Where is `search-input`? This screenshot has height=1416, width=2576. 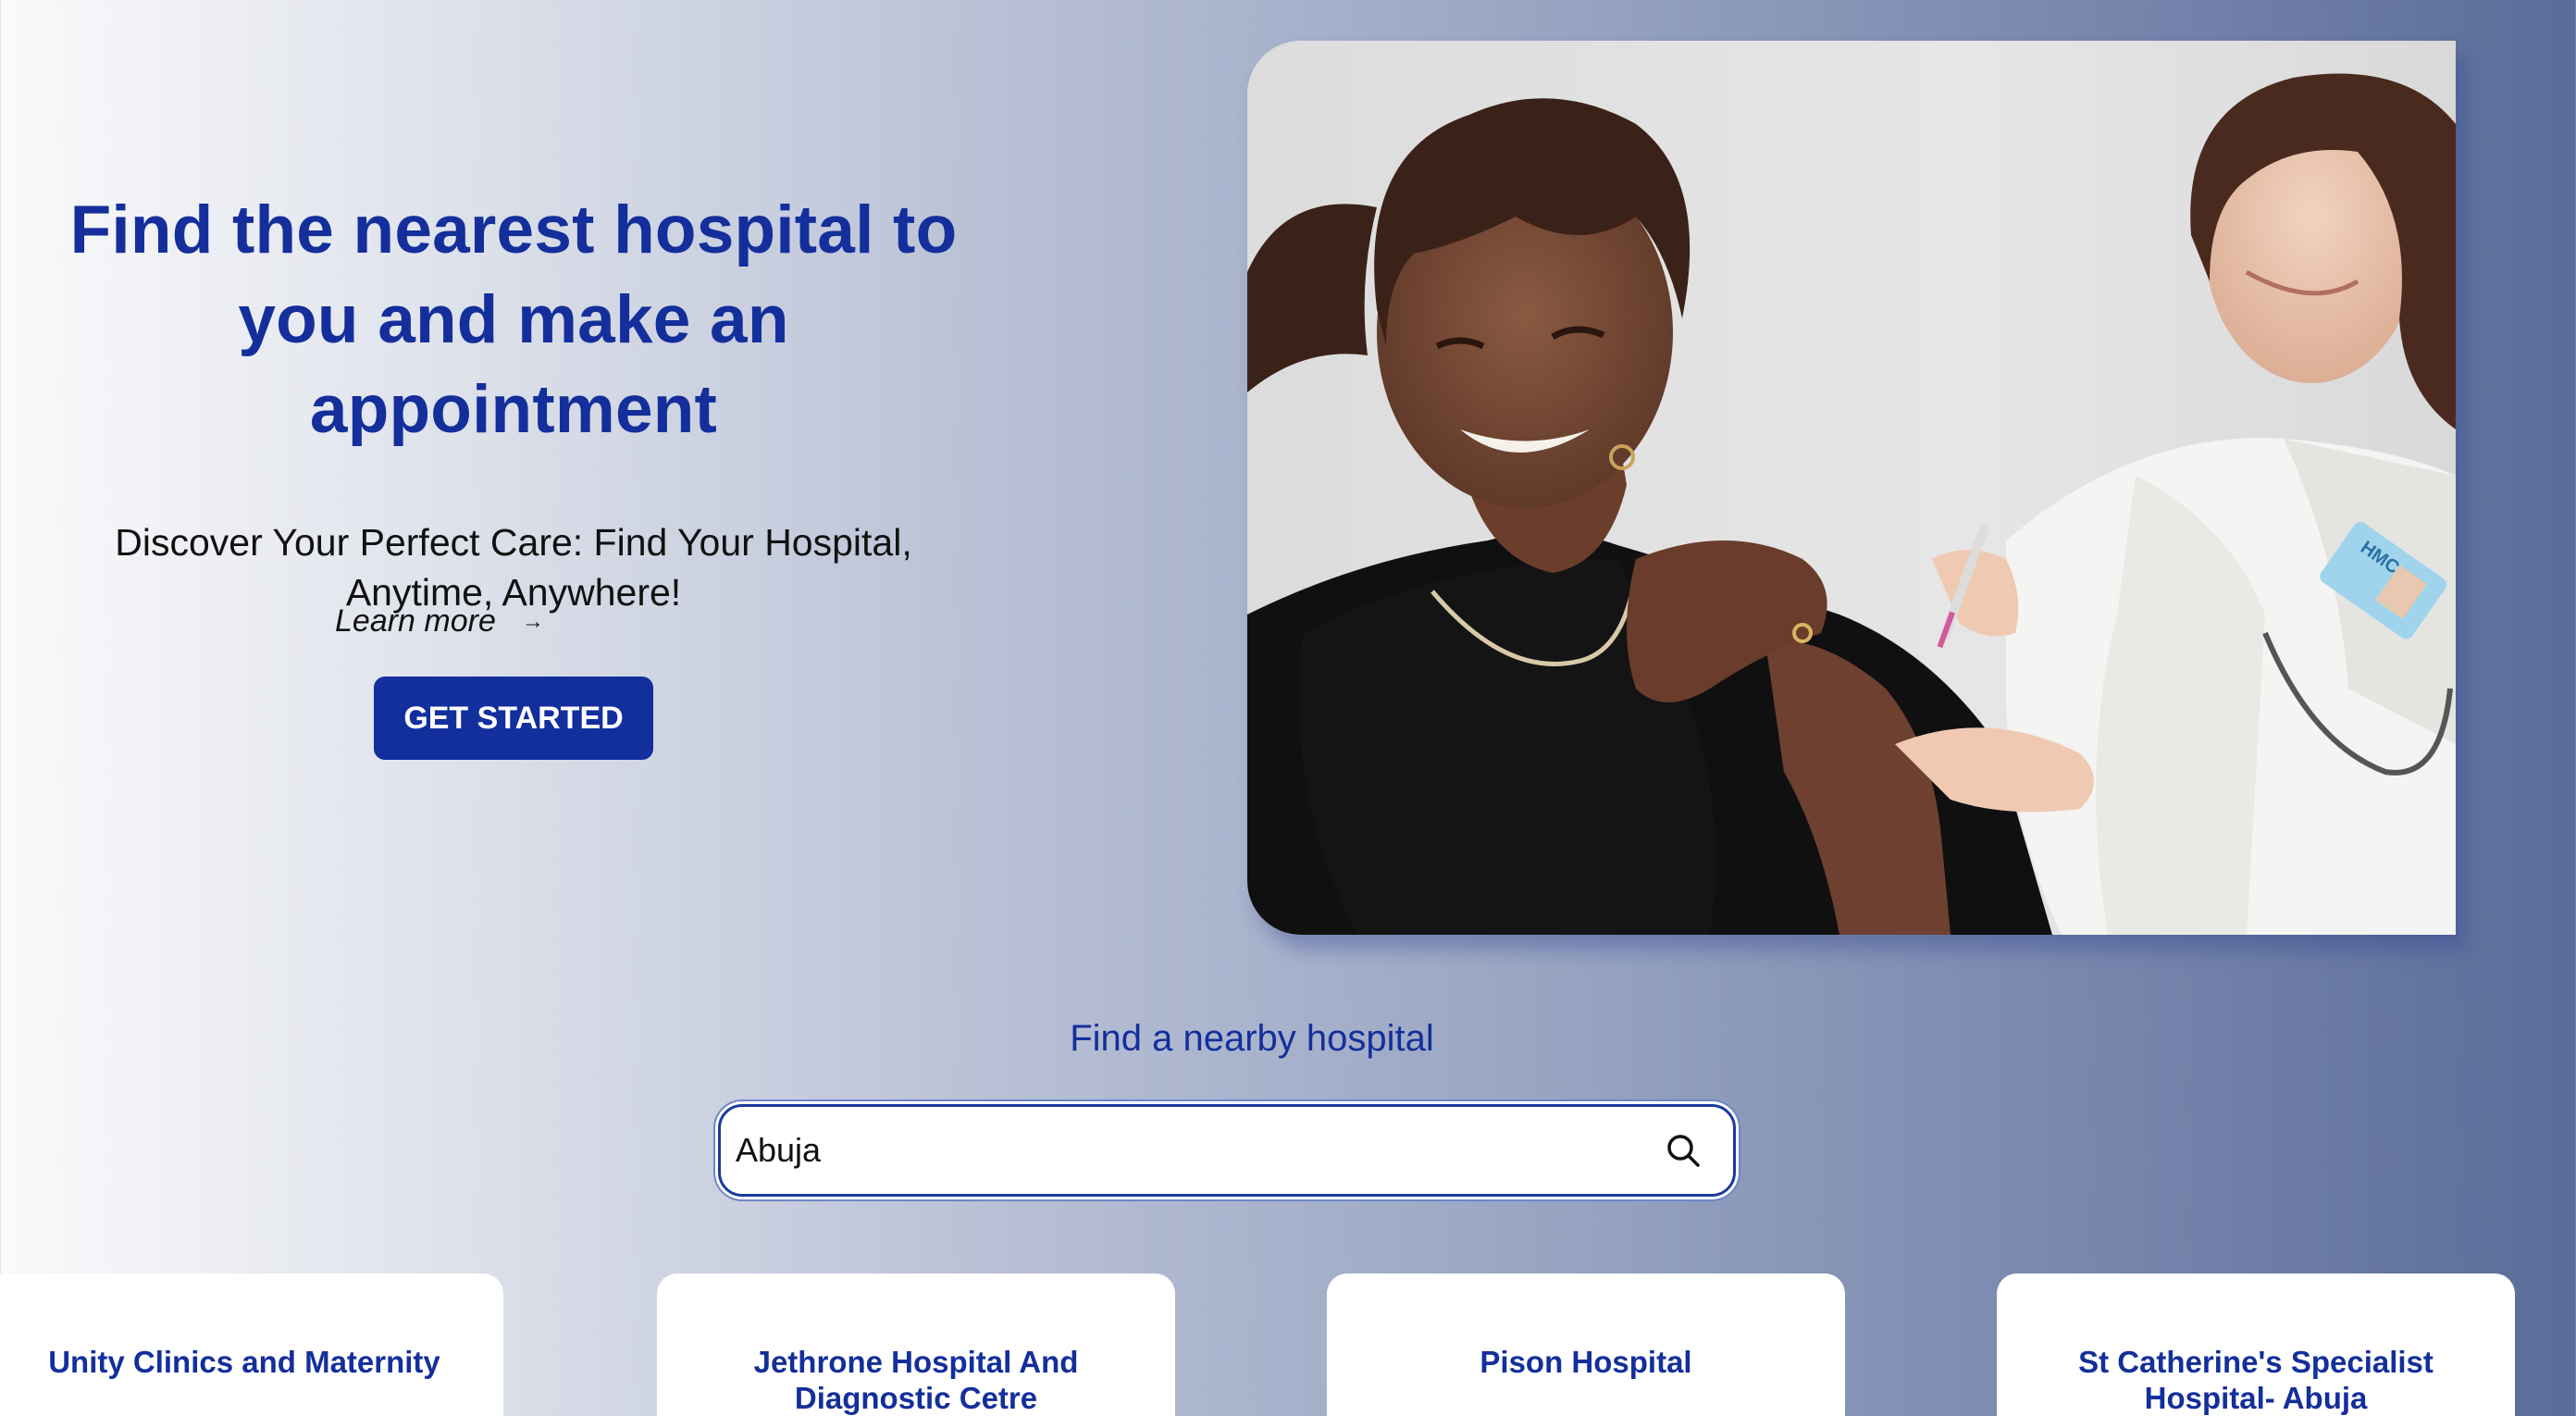
search-input is located at coordinates (1183, 1150).